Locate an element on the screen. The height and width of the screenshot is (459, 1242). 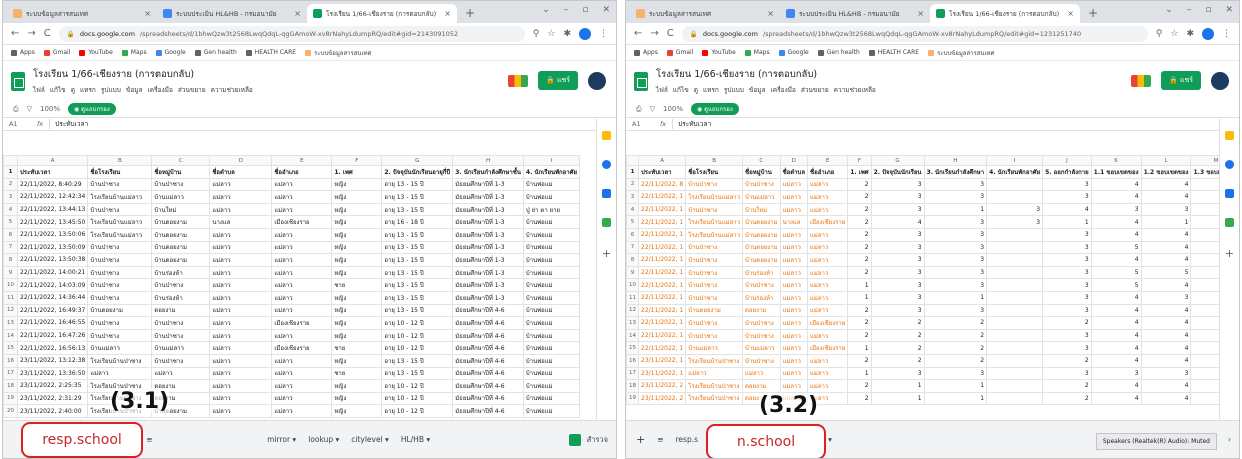
filter-view-button: ◉ ดูแถบกรอง is located at coordinates (715, 109).